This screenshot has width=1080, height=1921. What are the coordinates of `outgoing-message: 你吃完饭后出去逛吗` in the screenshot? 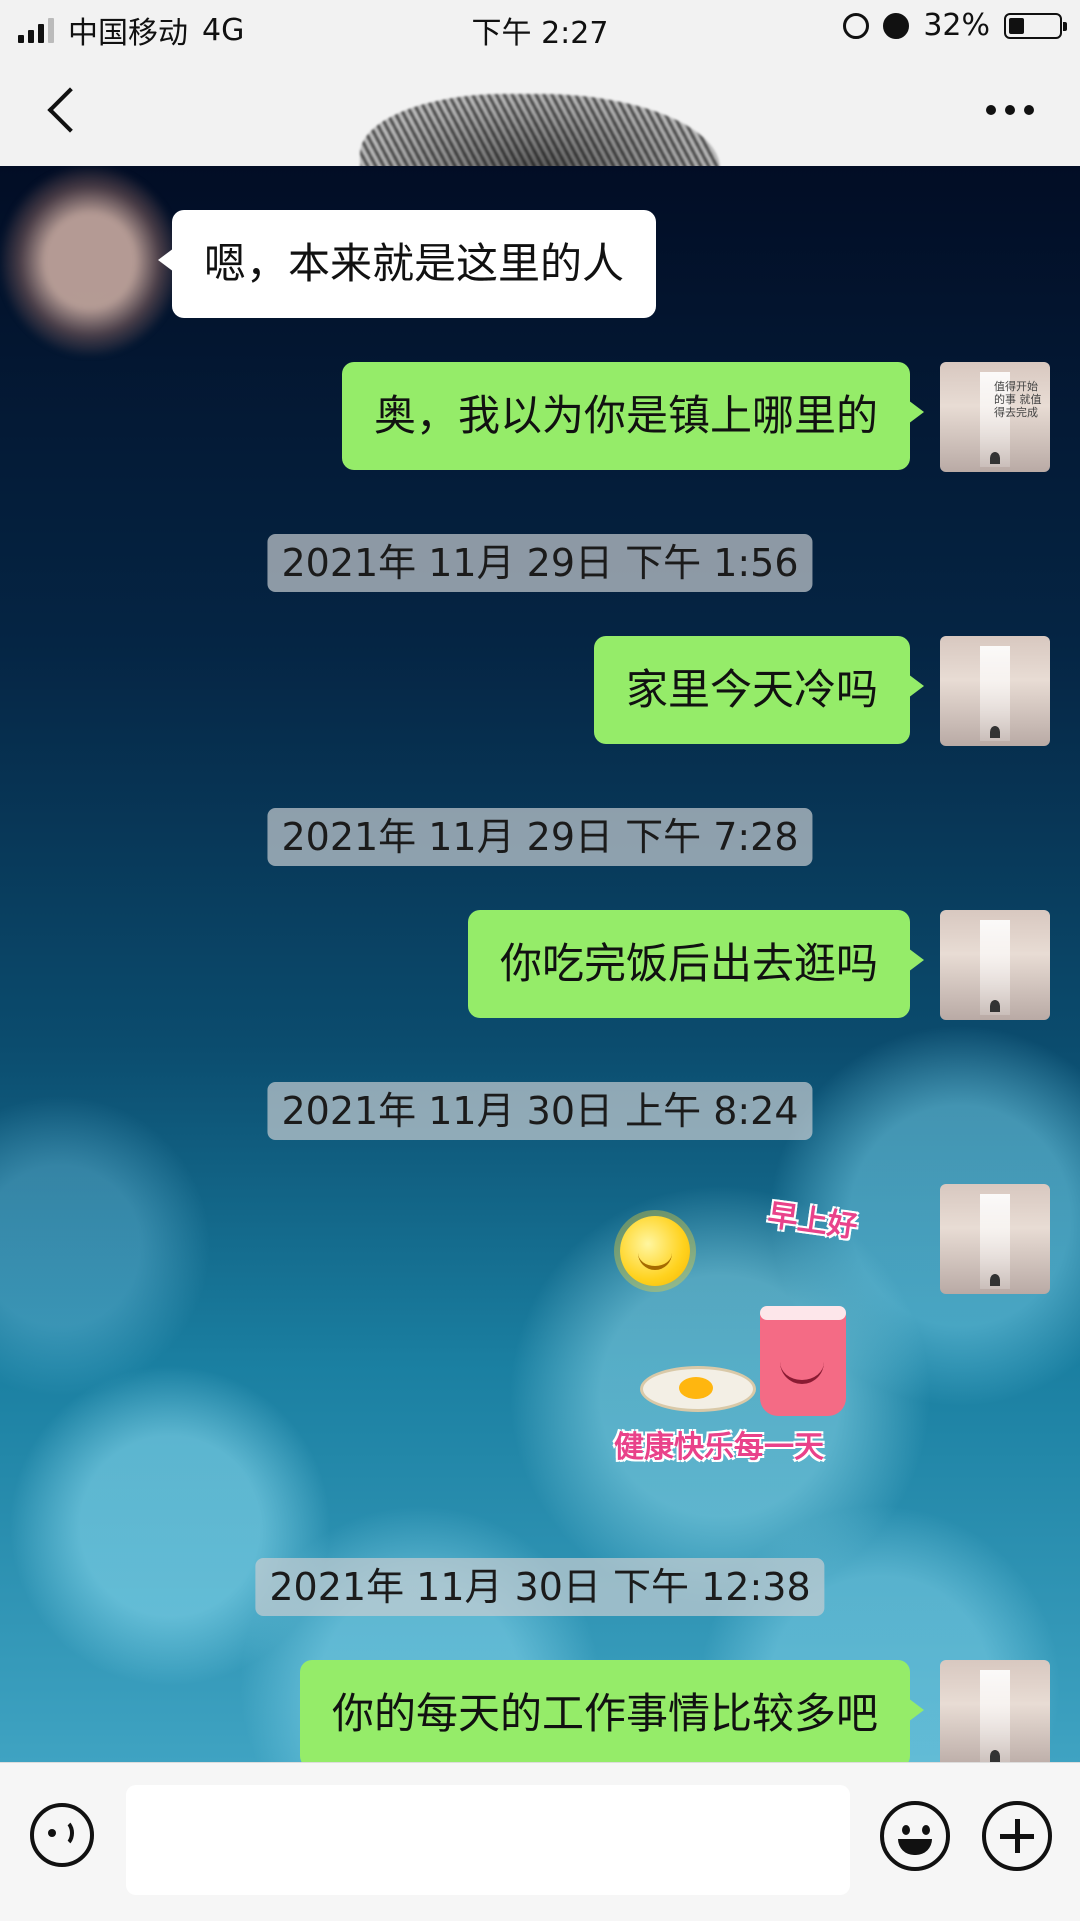 It's located at (696, 964).